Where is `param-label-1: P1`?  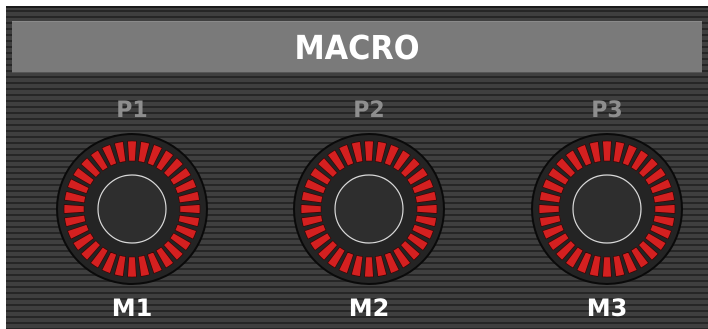
param-label-1: P1 is located at coordinates (132, 110).